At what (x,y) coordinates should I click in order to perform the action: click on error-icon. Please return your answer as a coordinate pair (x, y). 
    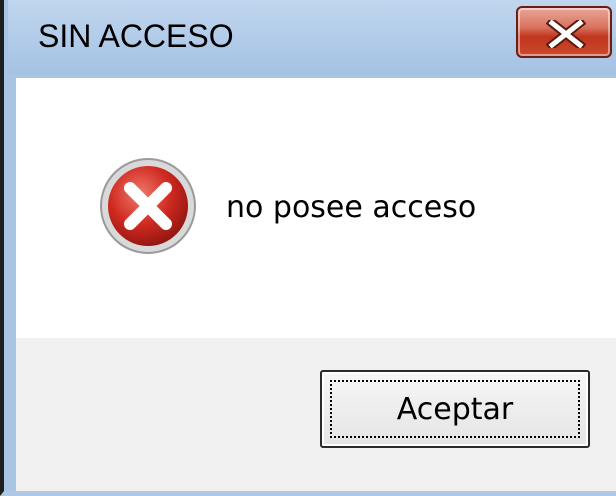
    Looking at the image, I should click on (148, 206).